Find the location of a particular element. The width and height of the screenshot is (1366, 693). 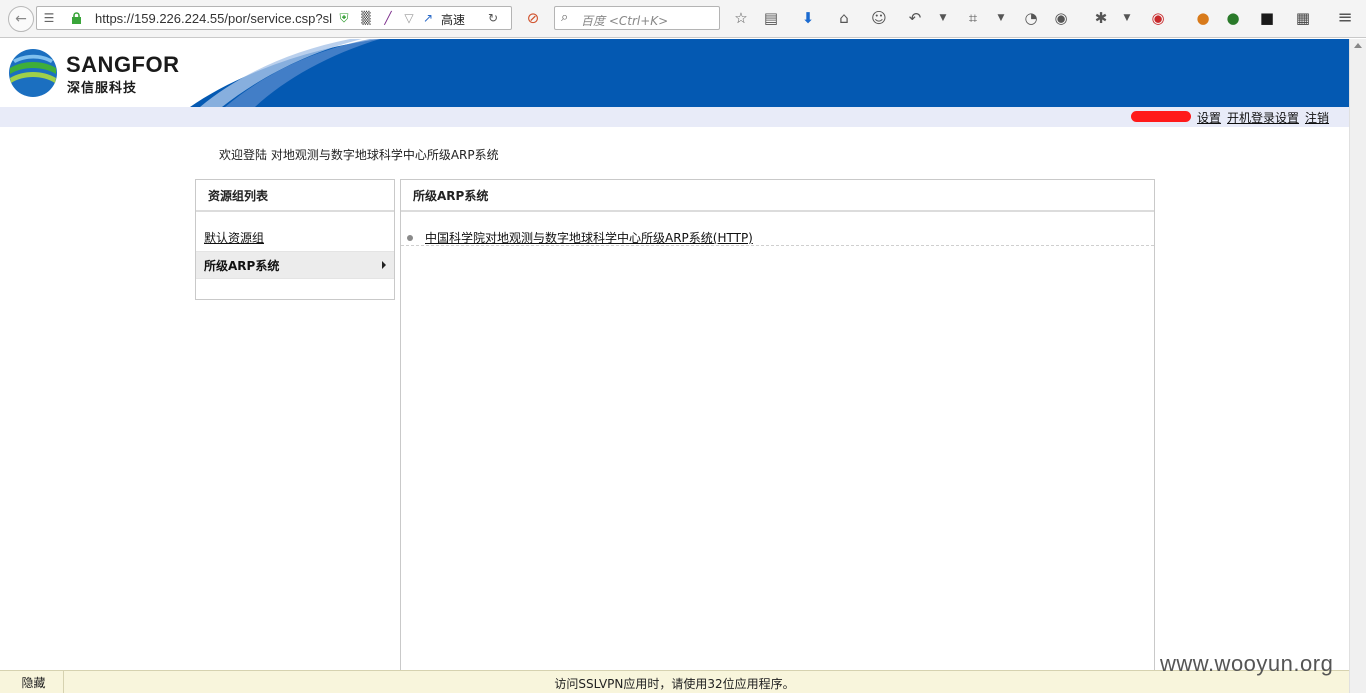

chat-face-icon: ☺ is located at coordinates (879, 18).